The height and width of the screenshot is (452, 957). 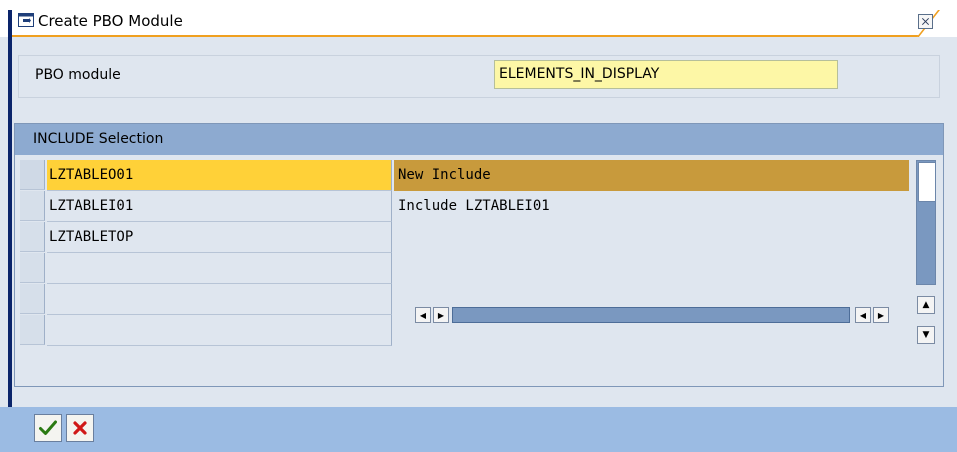 I want to click on confirm-button, so click(x=48, y=428).